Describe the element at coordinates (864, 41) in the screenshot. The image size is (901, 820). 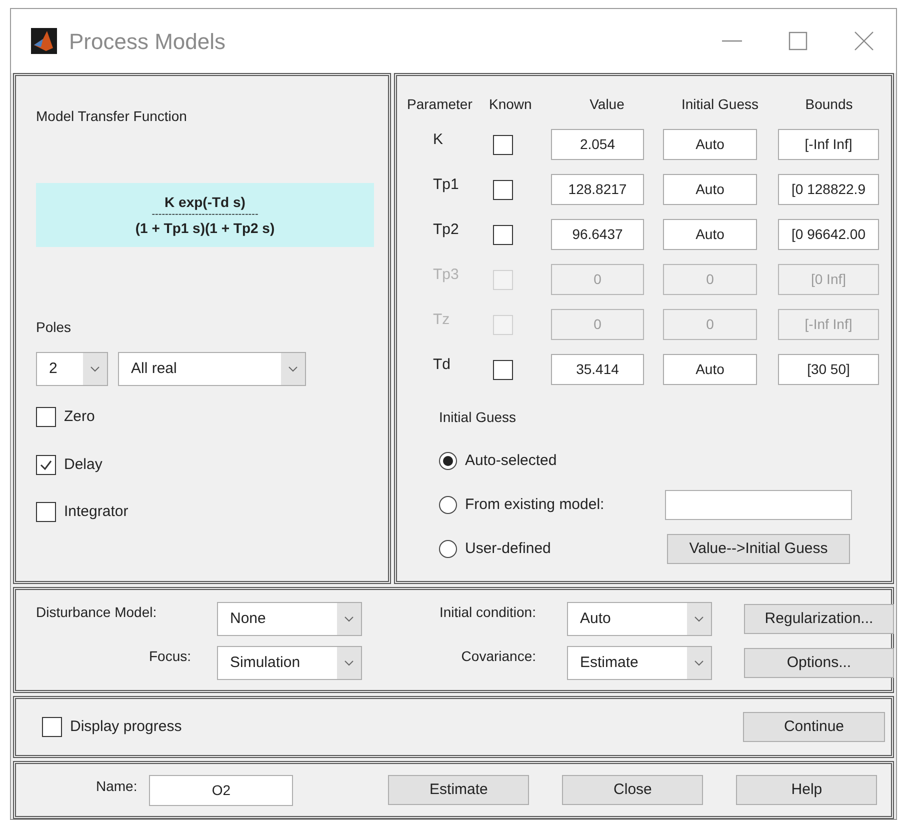
I see `close-icon` at that location.